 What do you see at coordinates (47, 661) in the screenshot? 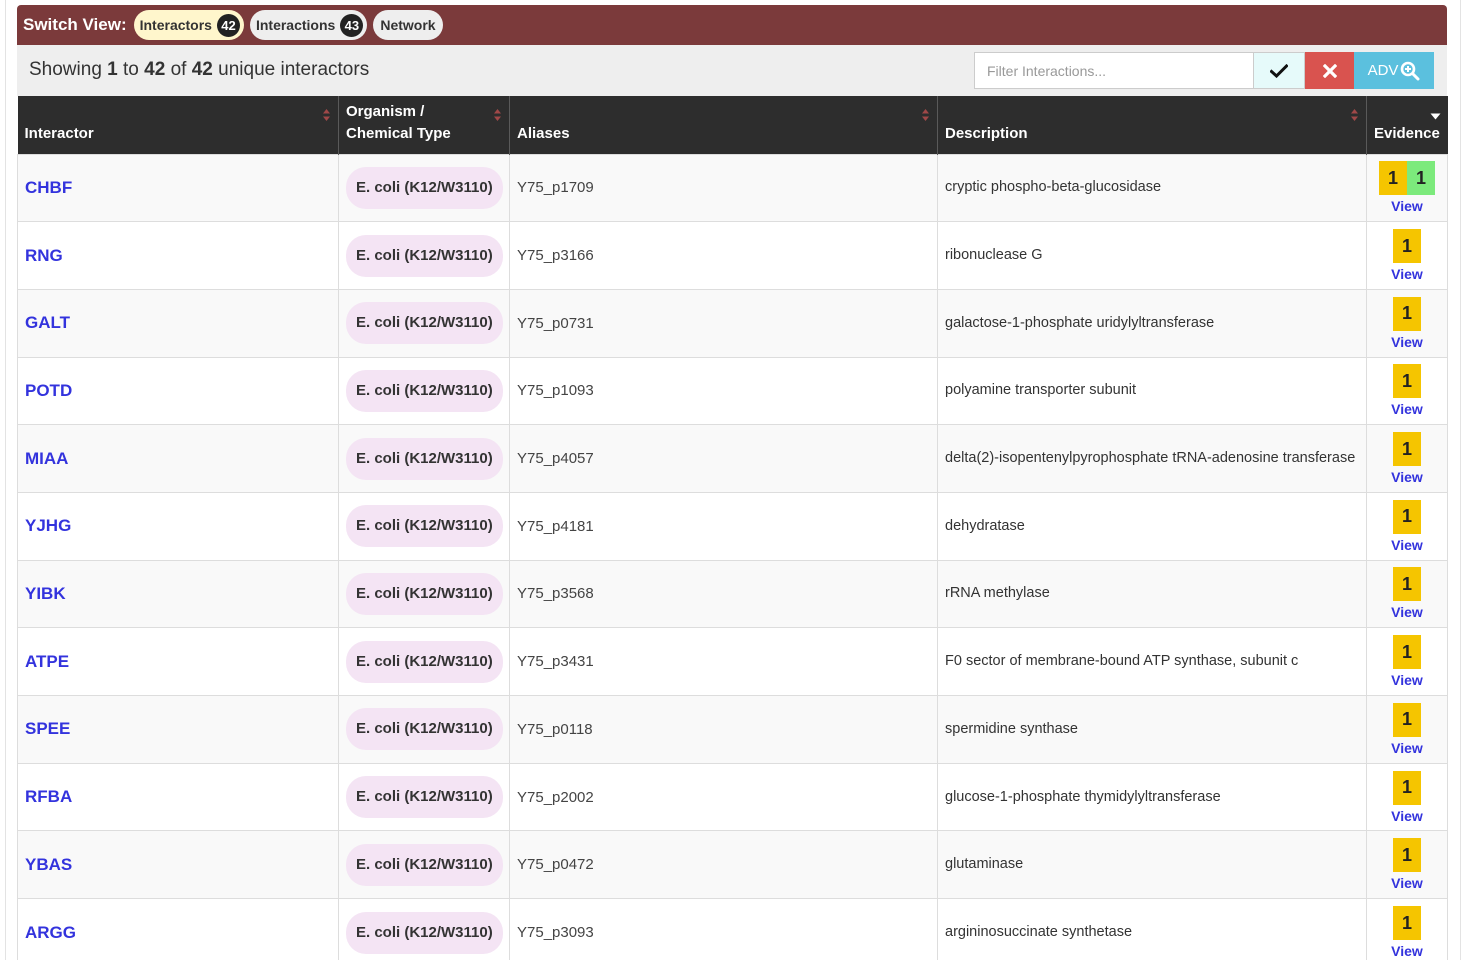
I see `interactor-link: ATPE` at bounding box center [47, 661].